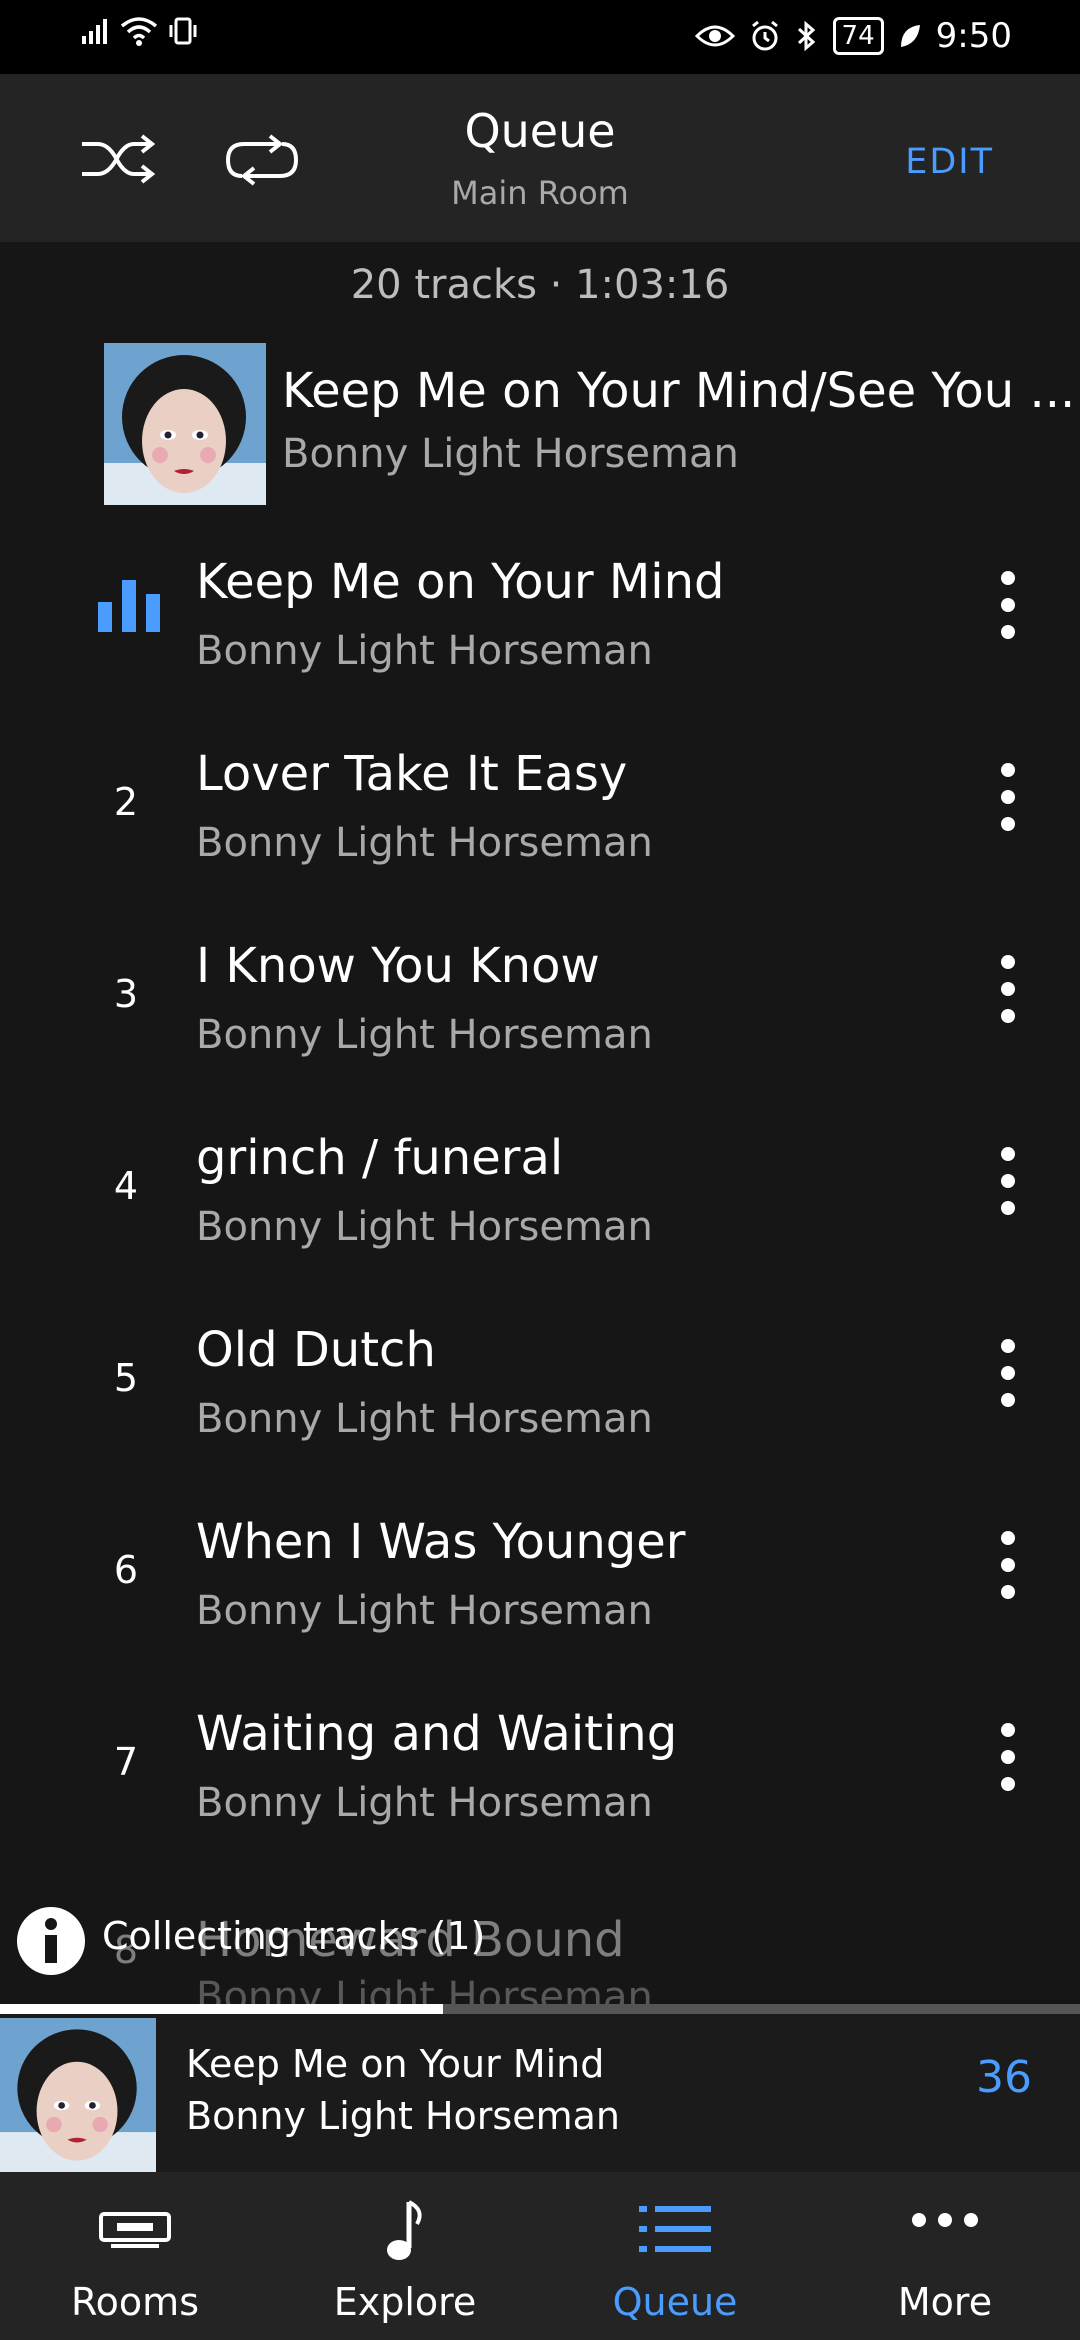 The height and width of the screenshot is (2340, 1080). Describe the element at coordinates (78, 2095) in the screenshot. I see `now-playing-art` at that location.